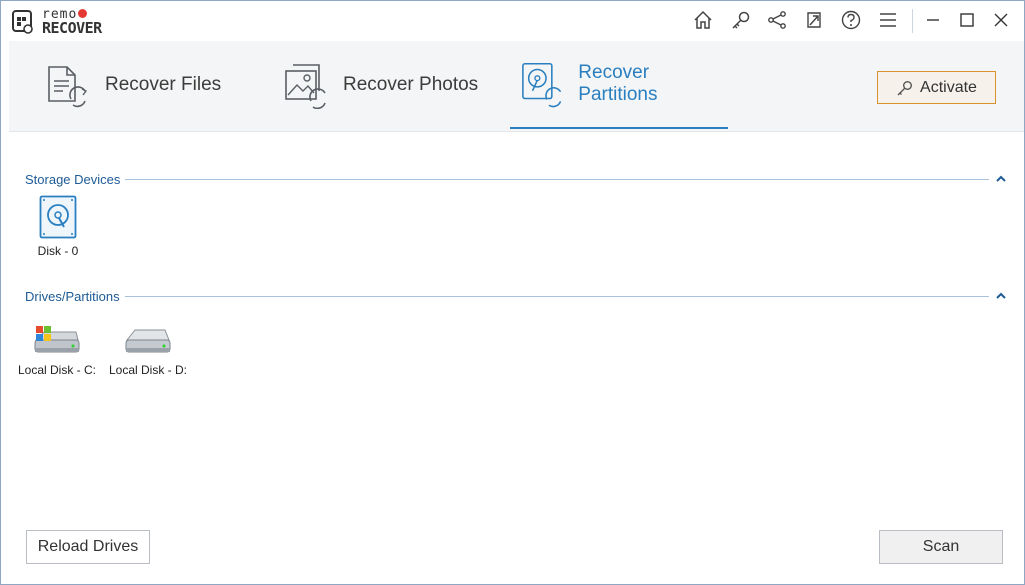 The height and width of the screenshot is (585, 1025). What do you see at coordinates (888, 20) in the screenshot?
I see `menu-icon` at bounding box center [888, 20].